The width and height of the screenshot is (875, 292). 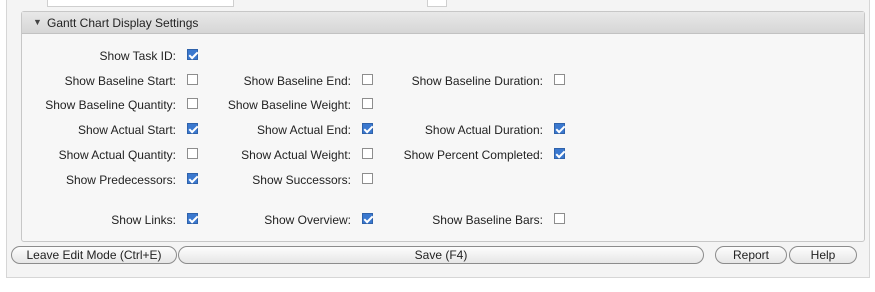 What do you see at coordinates (477, 81) in the screenshot?
I see `setting-label: Show Baseline Duration:` at bounding box center [477, 81].